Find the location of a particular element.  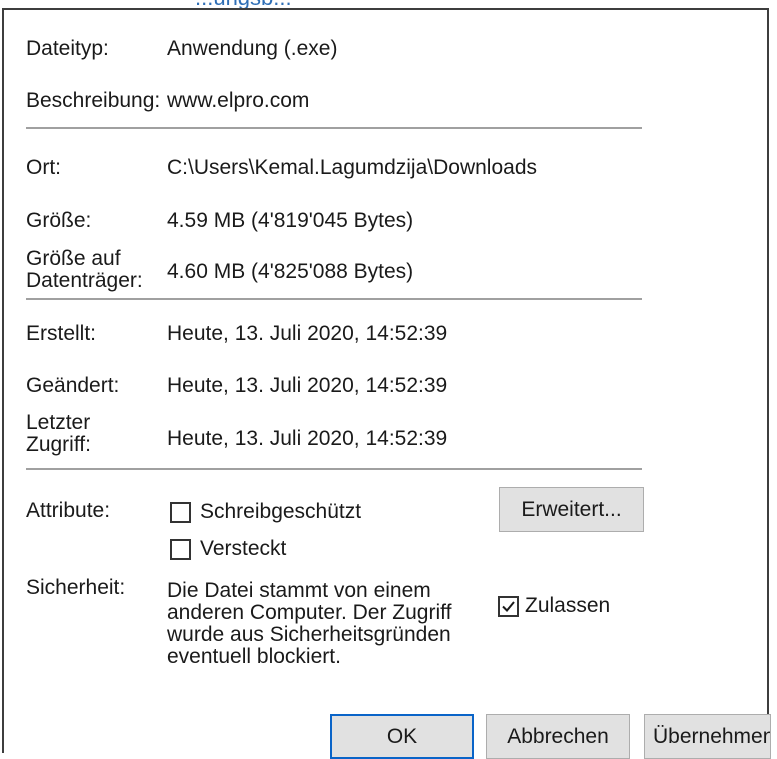

modified-value: Heute, 13. Juli 2020, 14:52:39 is located at coordinates (307, 385).